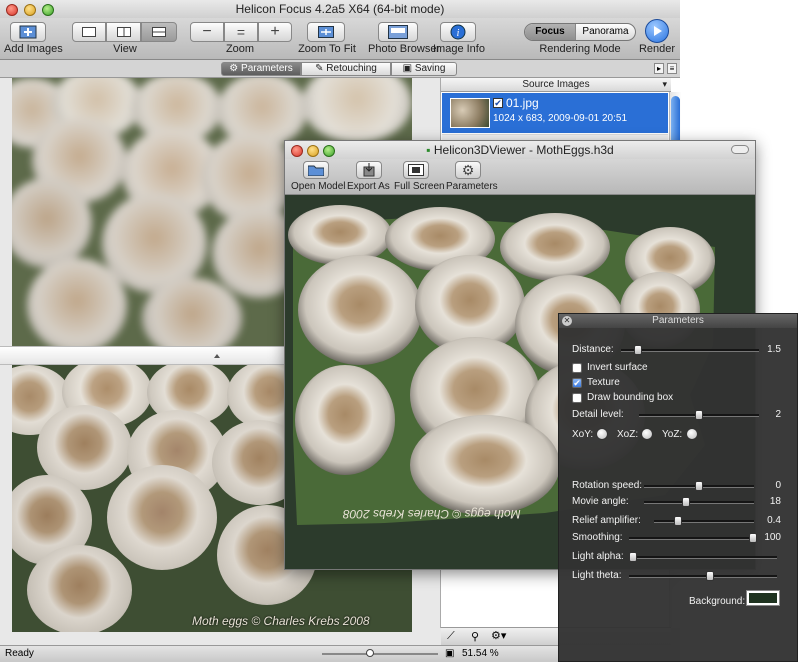 This screenshot has width=800, height=662. I want to click on light-theta-label: Light theta:, so click(597, 575).